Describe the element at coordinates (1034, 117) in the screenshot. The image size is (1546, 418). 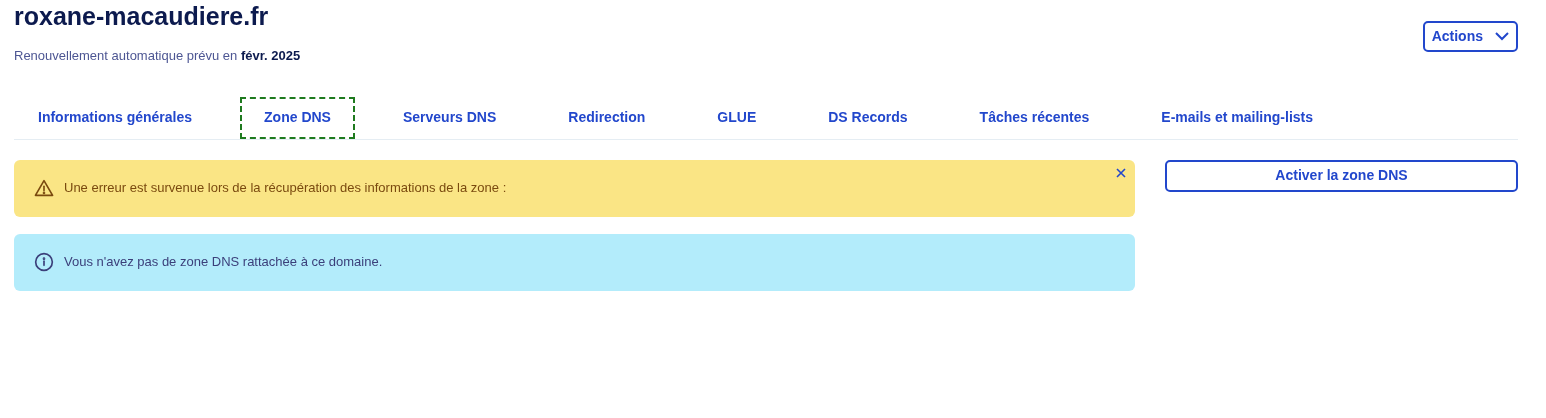
I see `tab: Tâches récentes` at that location.